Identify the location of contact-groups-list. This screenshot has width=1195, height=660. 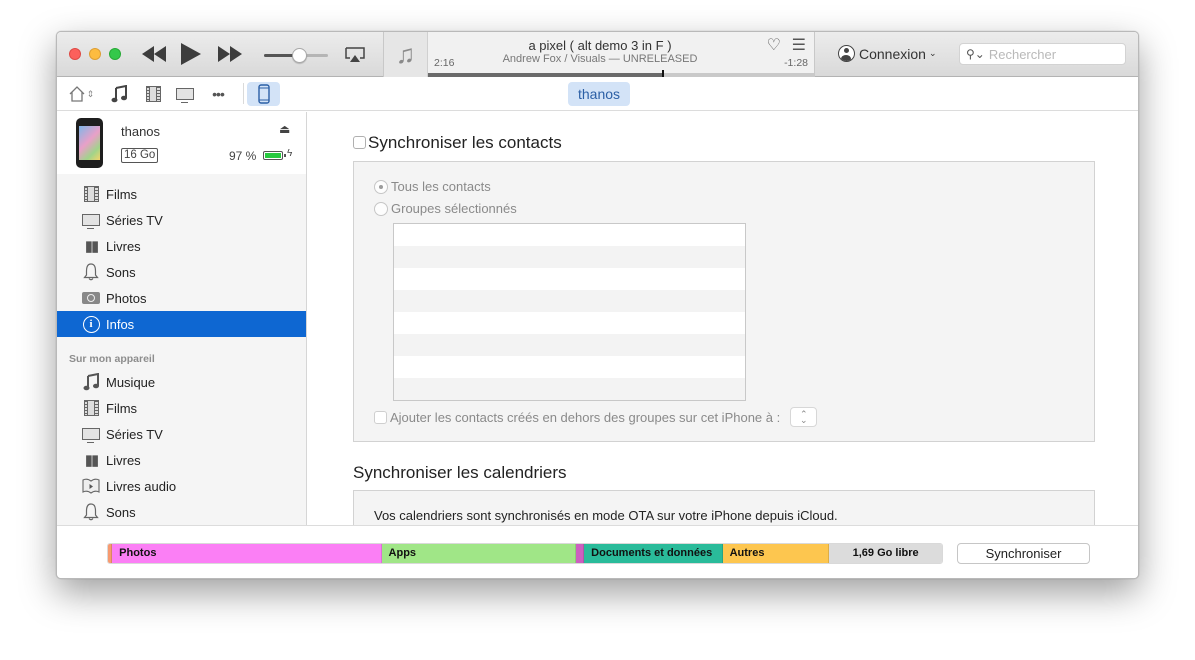
(569, 312).